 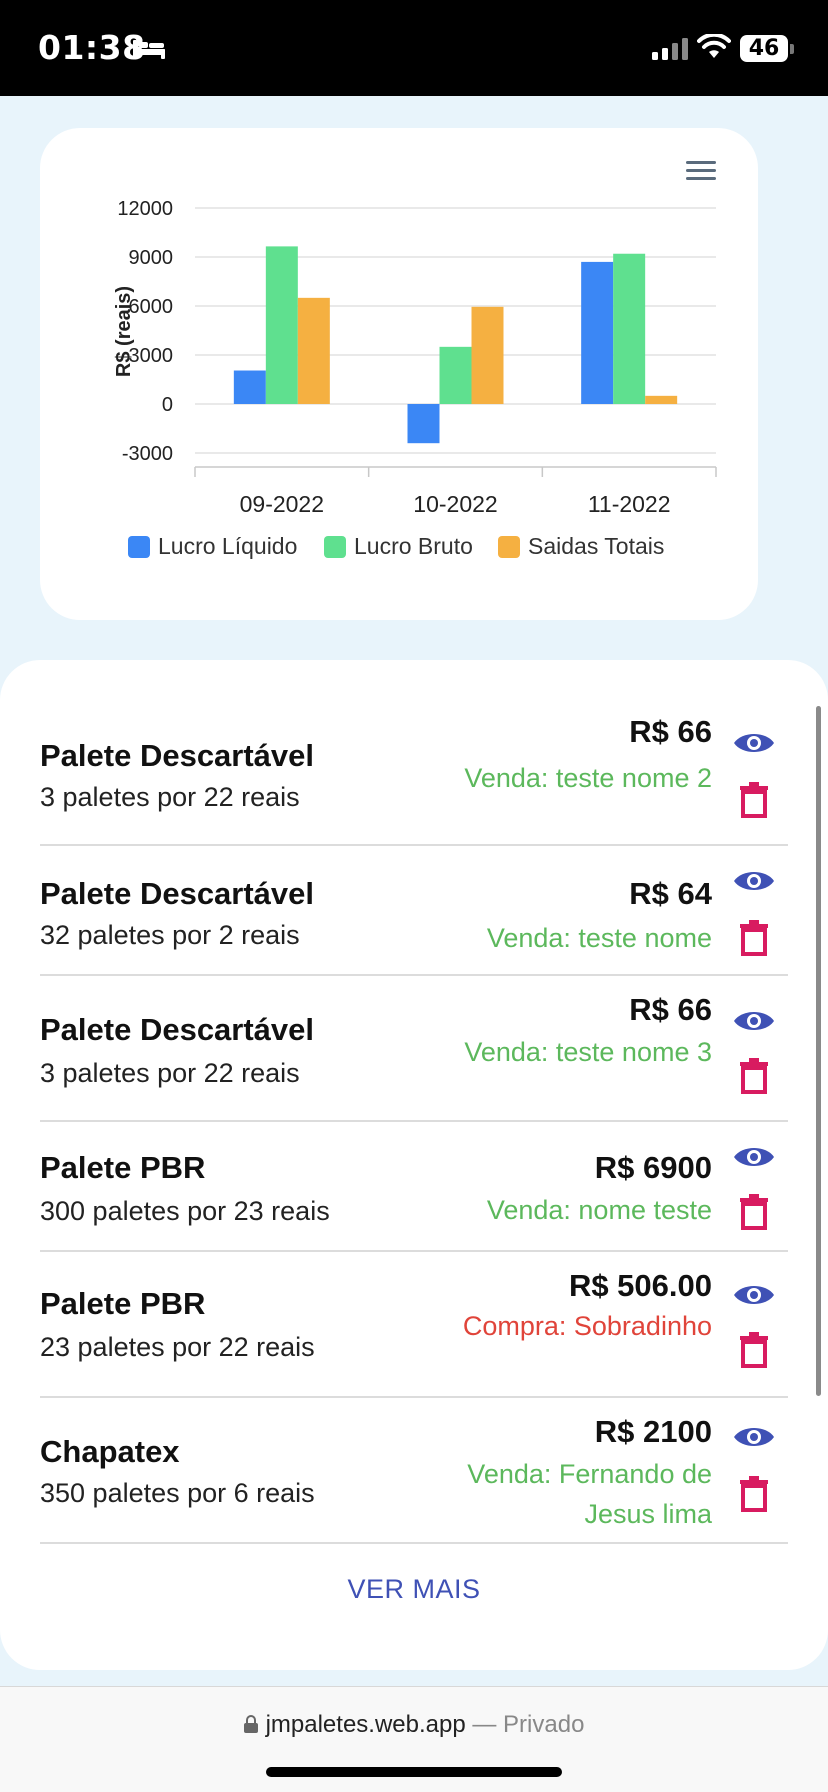 I want to click on wifi-icon, so click(x=714, y=46).